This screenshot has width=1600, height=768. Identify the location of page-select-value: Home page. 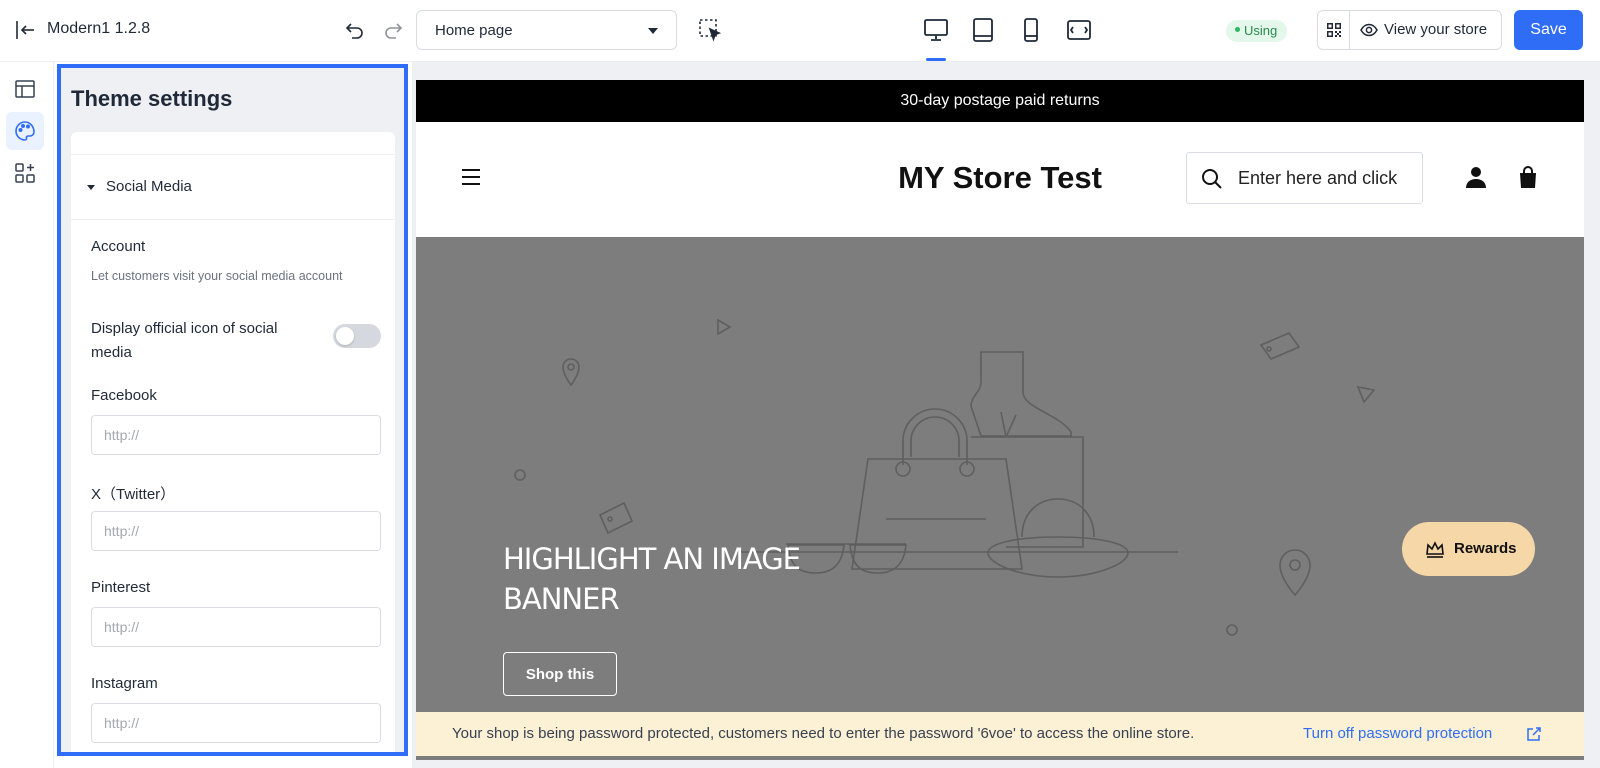
(474, 30).